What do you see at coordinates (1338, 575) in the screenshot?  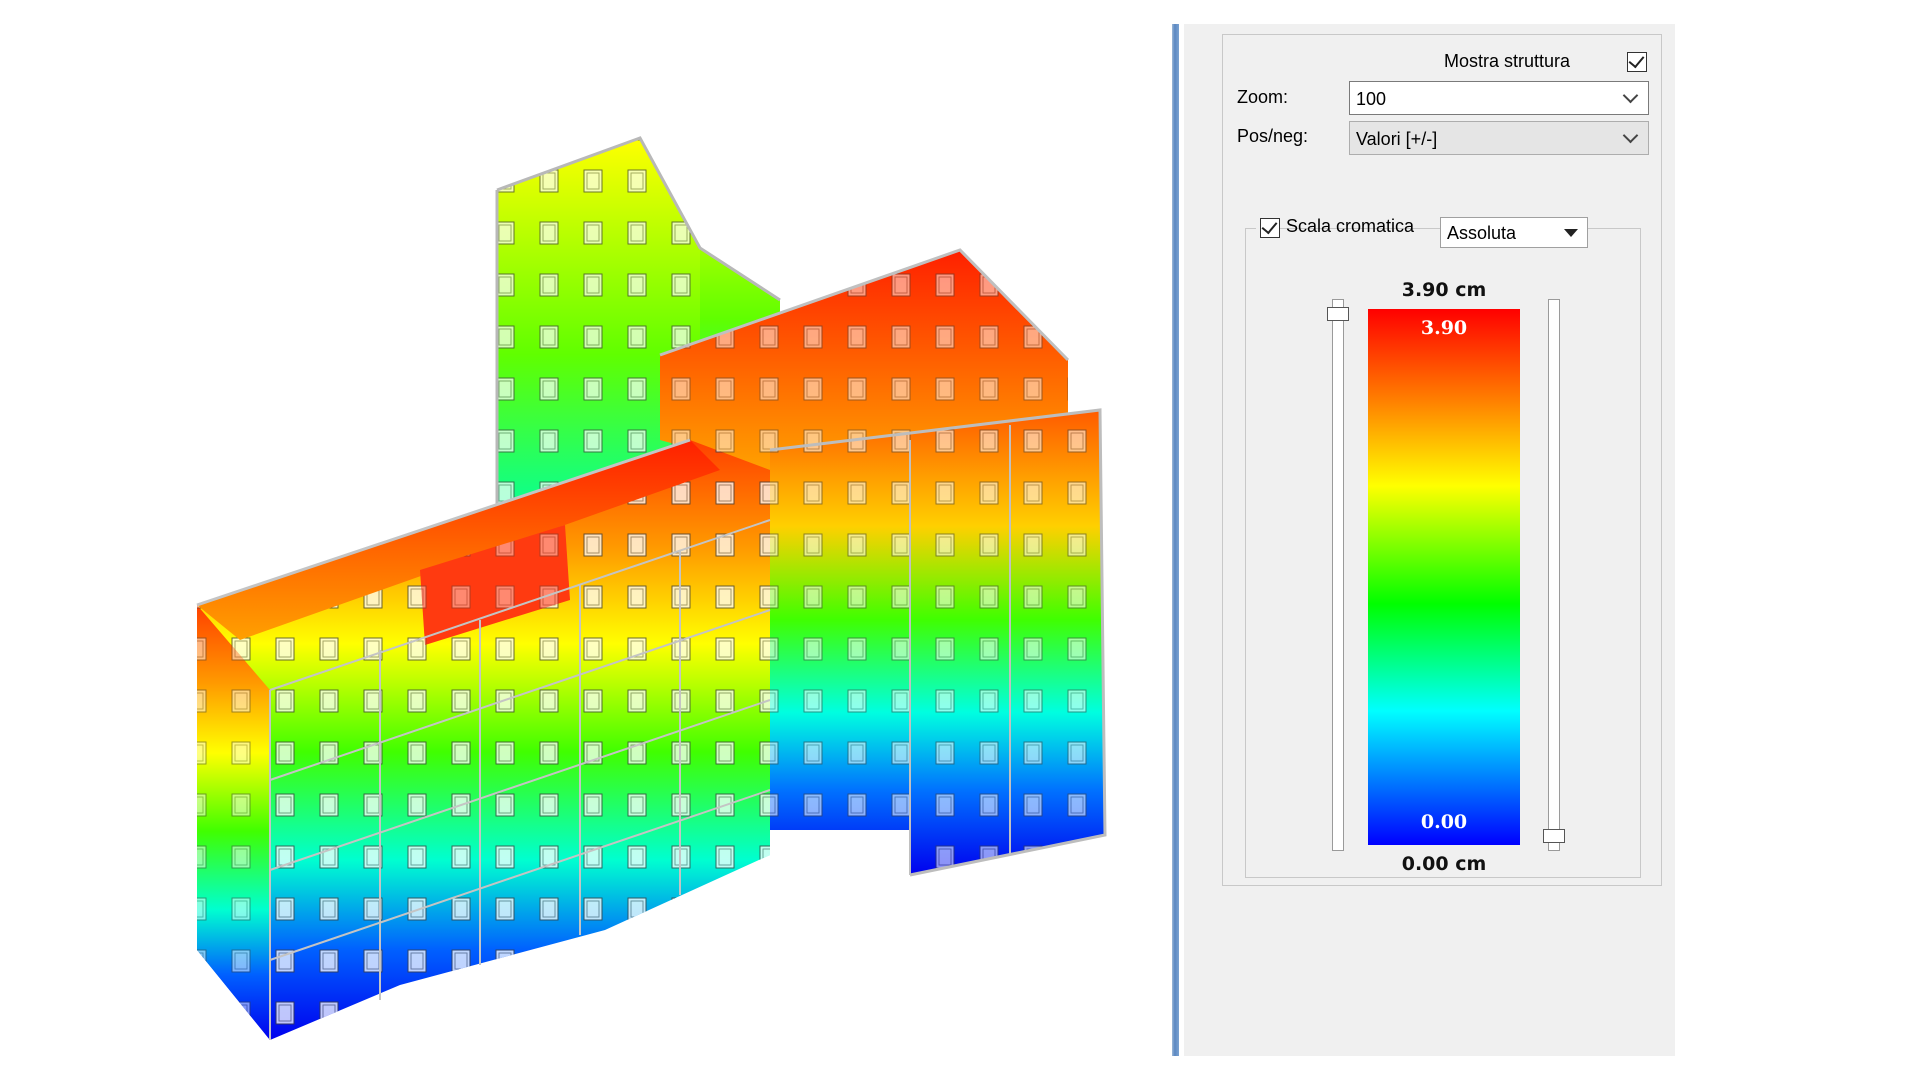 I see `max-slider-track` at bounding box center [1338, 575].